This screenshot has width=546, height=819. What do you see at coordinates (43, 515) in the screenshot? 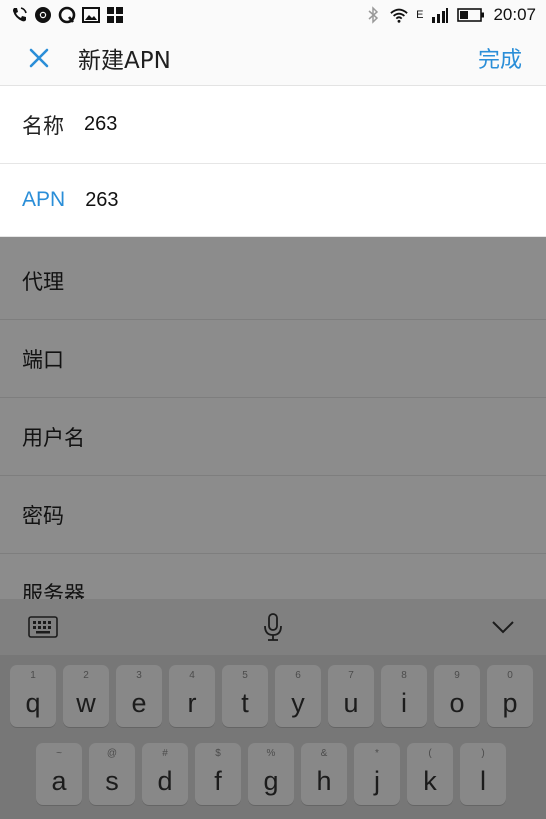
I see `field-label: 密码` at bounding box center [43, 515].